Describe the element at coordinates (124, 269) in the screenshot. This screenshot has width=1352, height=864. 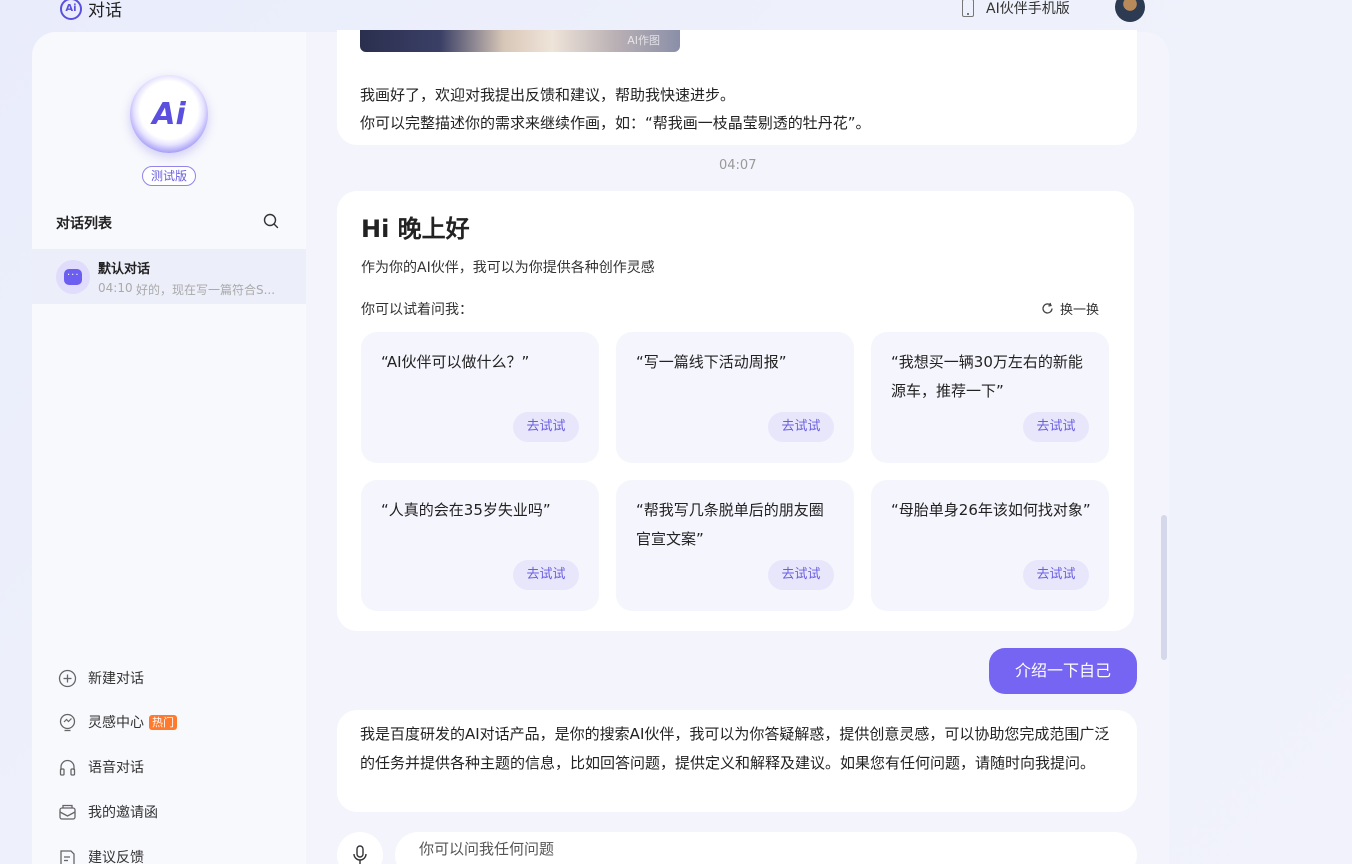
I see `conversation-title: 默认对话` at that location.